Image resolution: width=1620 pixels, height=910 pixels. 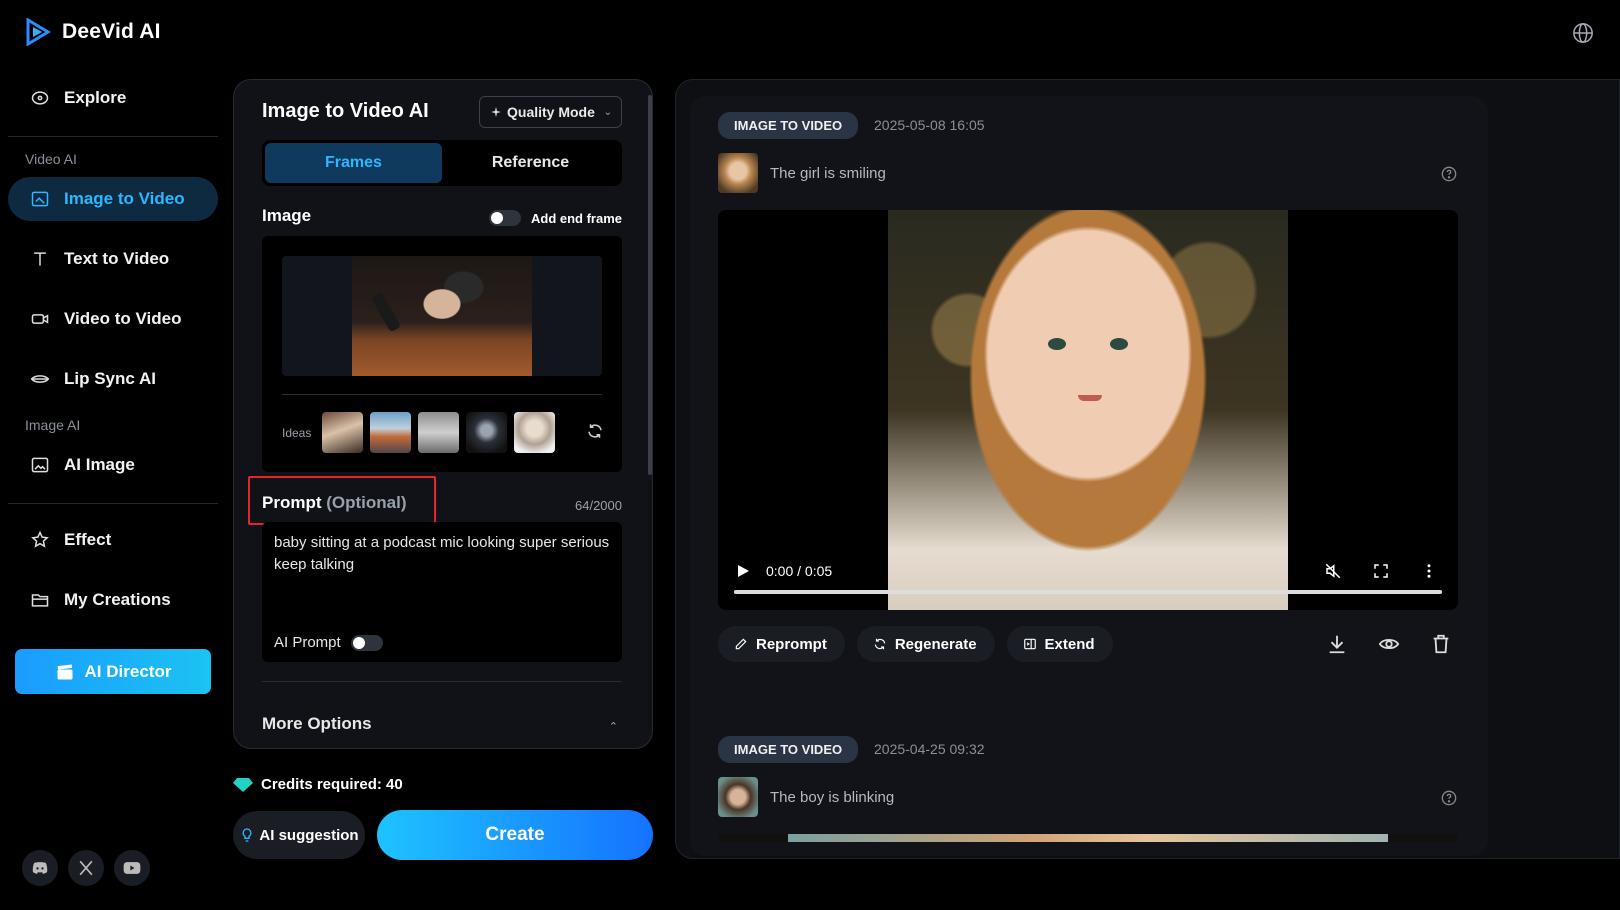 What do you see at coordinates (113, 319) in the screenshot?
I see `sidebar-item-video-to-video: Video to Video` at bounding box center [113, 319].